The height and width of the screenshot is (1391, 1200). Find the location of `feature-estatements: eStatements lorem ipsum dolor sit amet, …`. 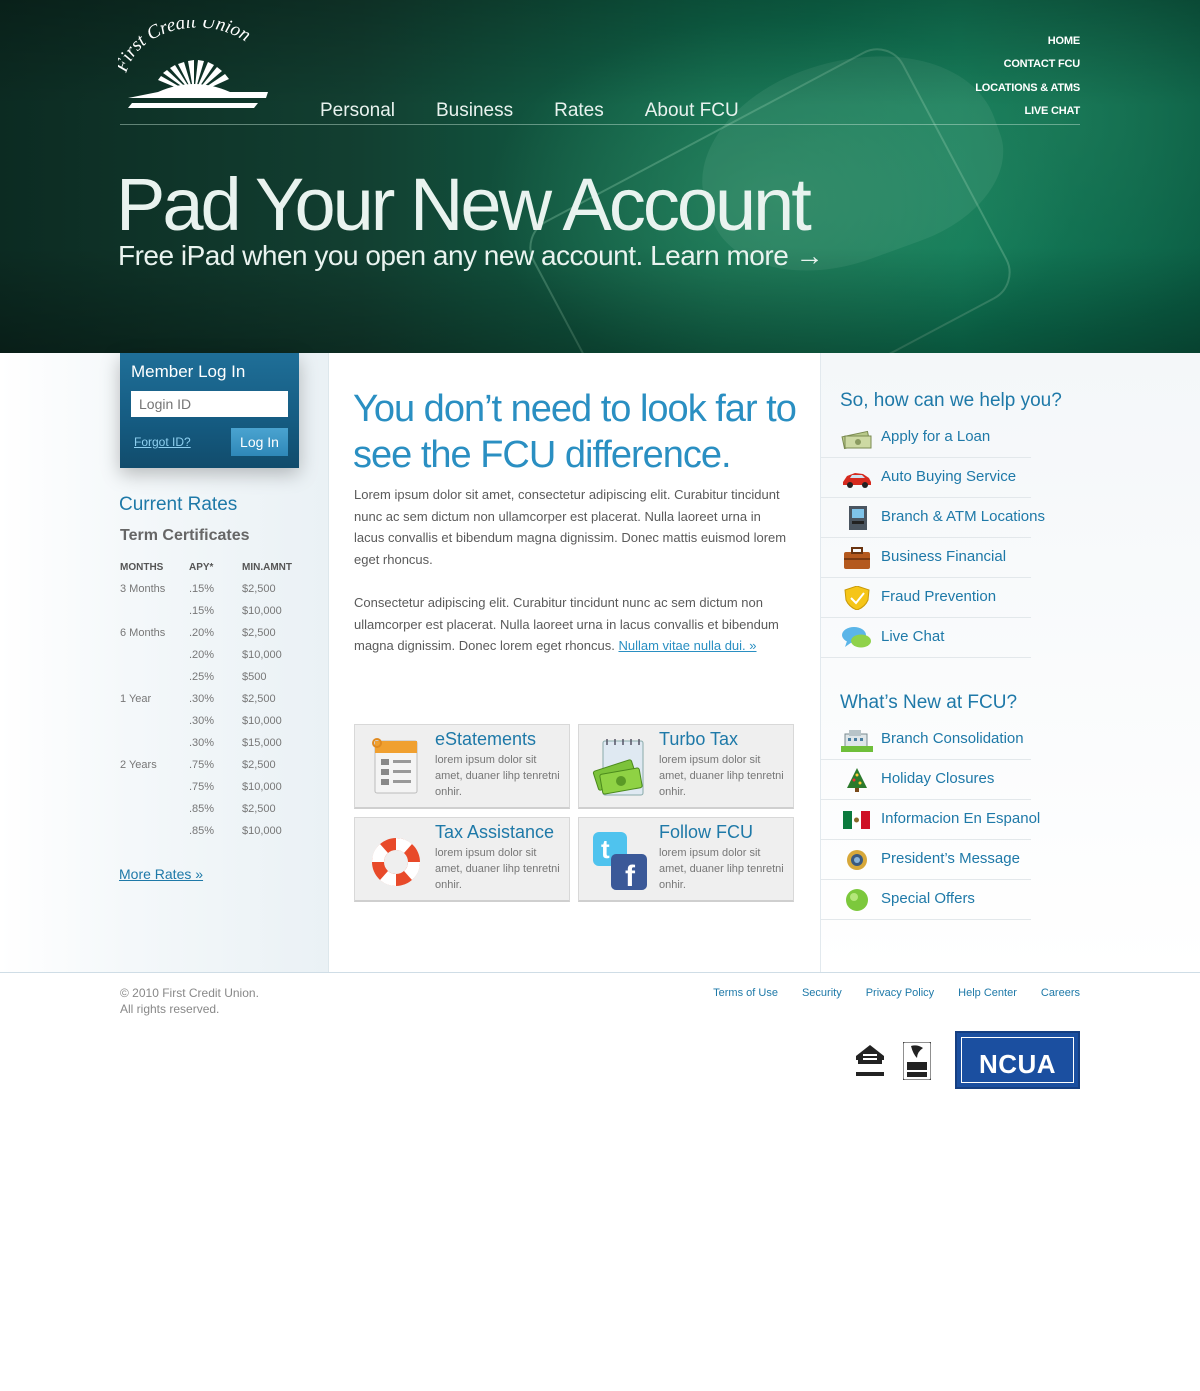

feature-estatements: eStatements lorem ipsum dolor sit amet, … is located at coordinates (462, 766).